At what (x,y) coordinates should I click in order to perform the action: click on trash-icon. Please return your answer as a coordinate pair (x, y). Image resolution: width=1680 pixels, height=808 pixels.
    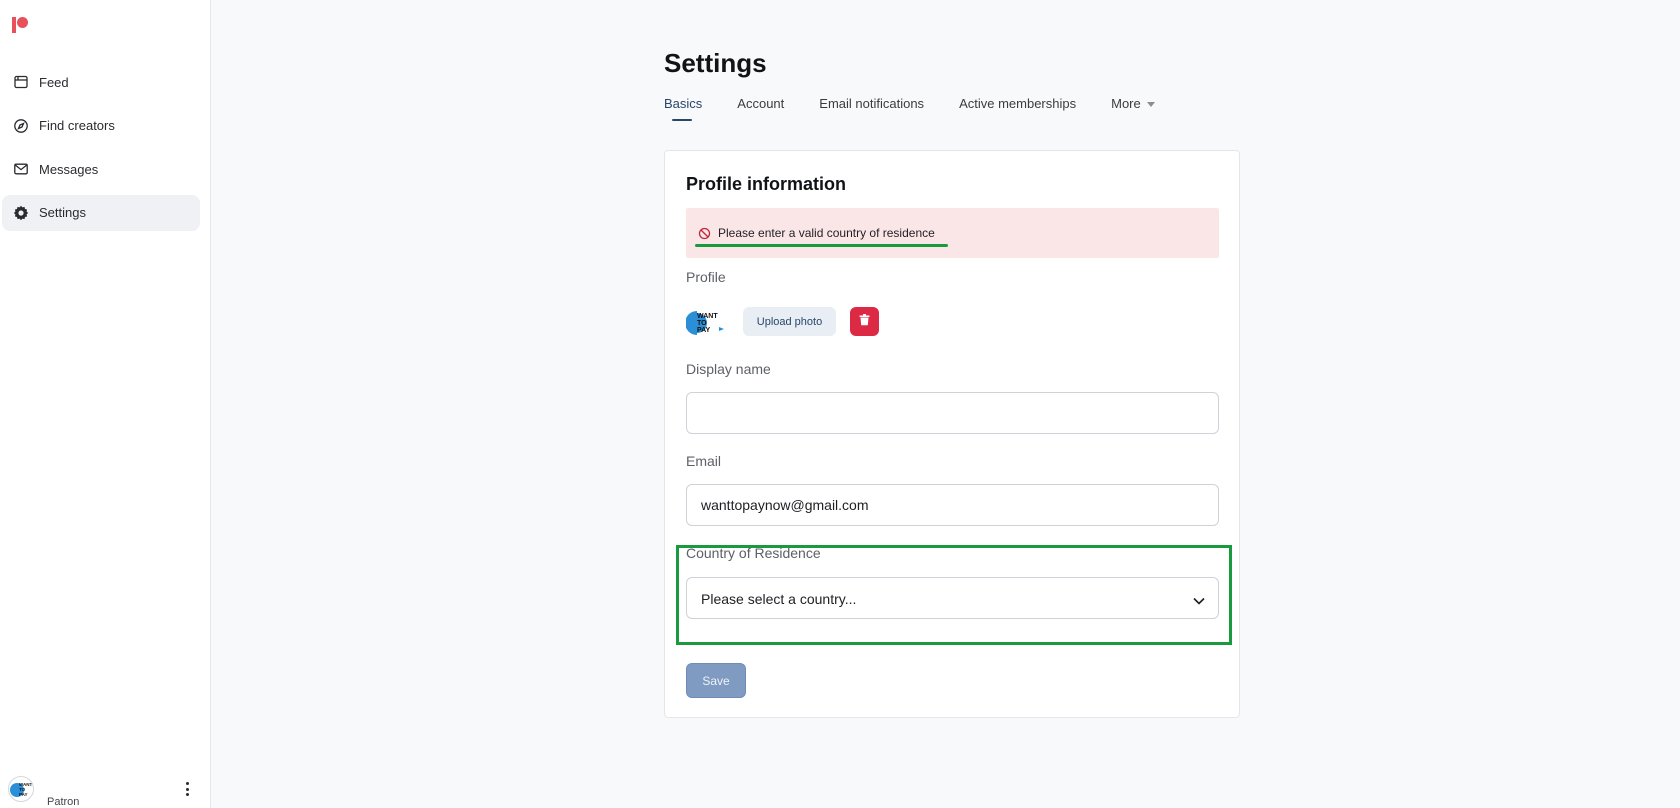
    Looking at the image, I should click on (864, 321).